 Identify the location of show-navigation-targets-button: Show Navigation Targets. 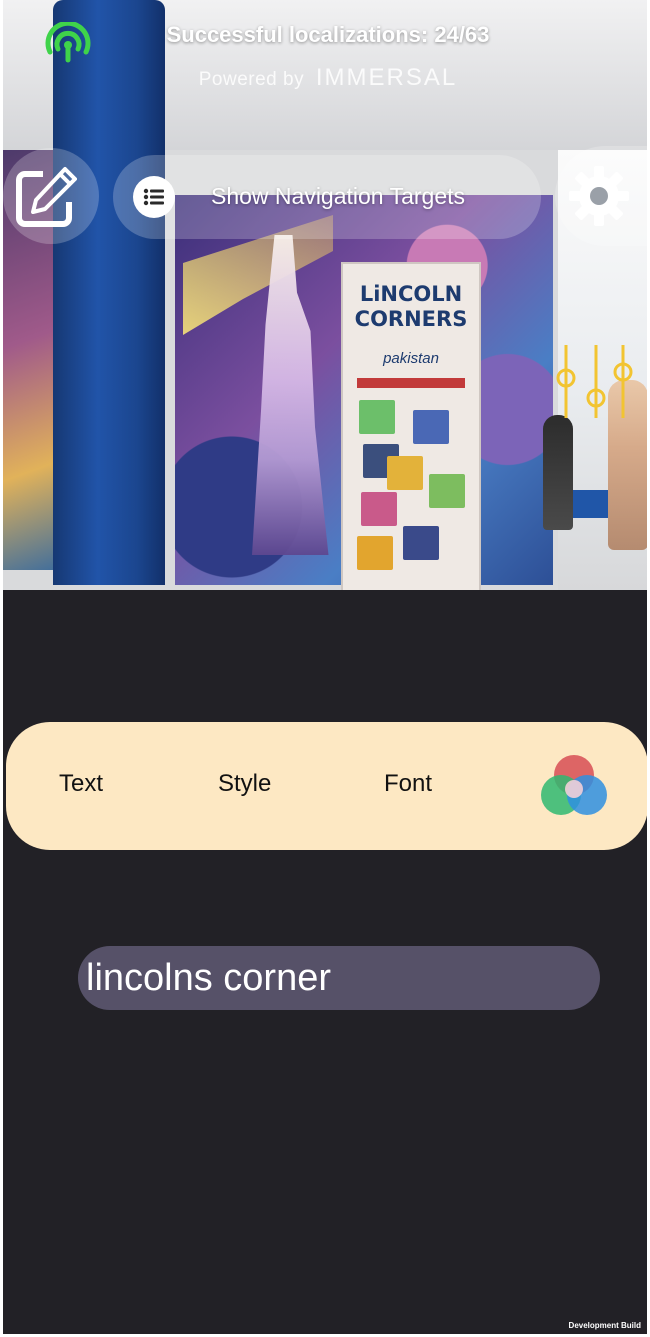
(327, 197).